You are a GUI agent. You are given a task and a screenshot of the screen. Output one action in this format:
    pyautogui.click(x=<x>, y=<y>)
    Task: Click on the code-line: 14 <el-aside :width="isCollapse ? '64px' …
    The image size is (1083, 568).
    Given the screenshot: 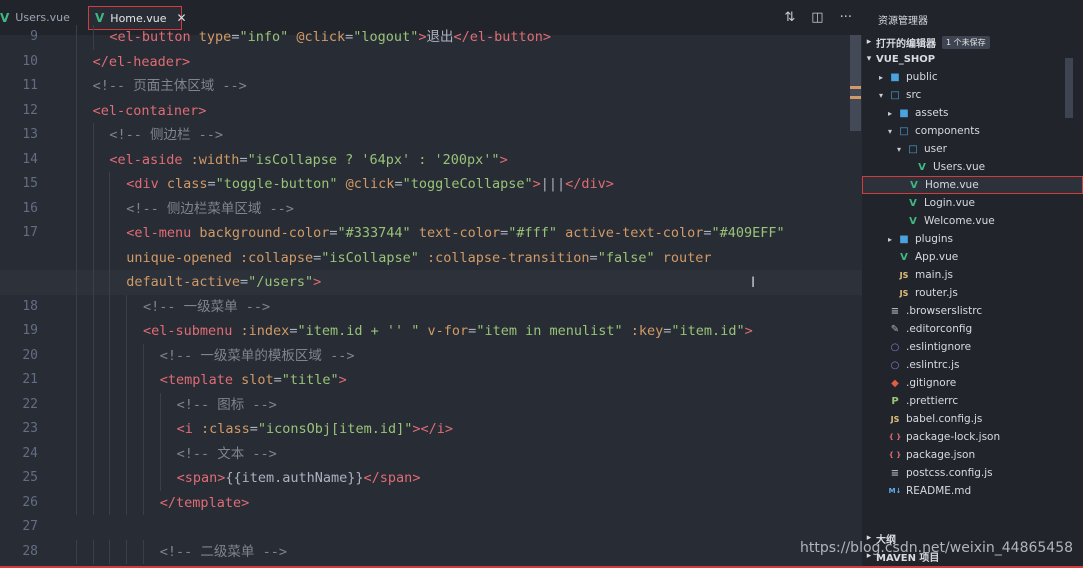 What is the action you would take?
    pyautogui.click(x=431, y=159)
    